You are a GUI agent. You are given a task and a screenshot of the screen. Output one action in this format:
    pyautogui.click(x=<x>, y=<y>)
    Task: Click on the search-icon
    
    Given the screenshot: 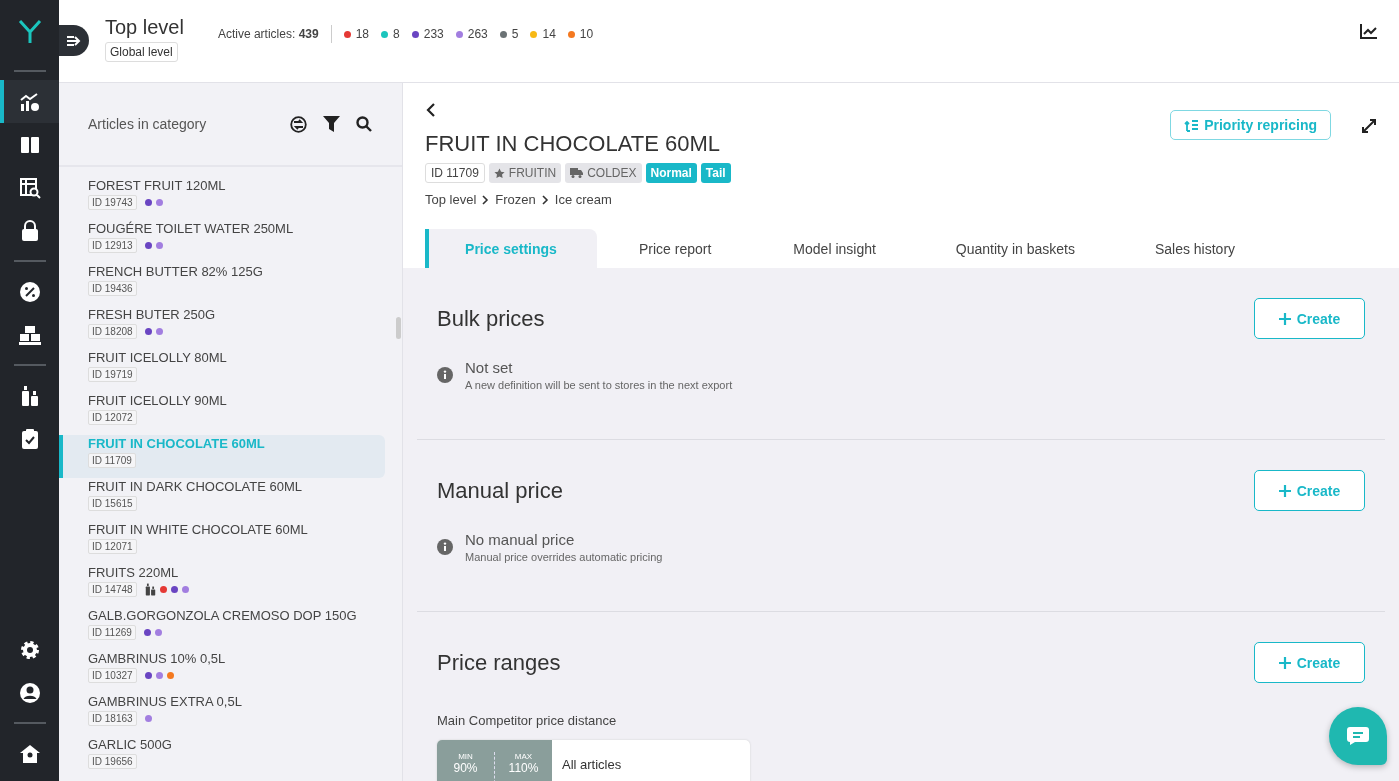 What is the action you would take?
    pyautogui.click(x=364, y=124)
    